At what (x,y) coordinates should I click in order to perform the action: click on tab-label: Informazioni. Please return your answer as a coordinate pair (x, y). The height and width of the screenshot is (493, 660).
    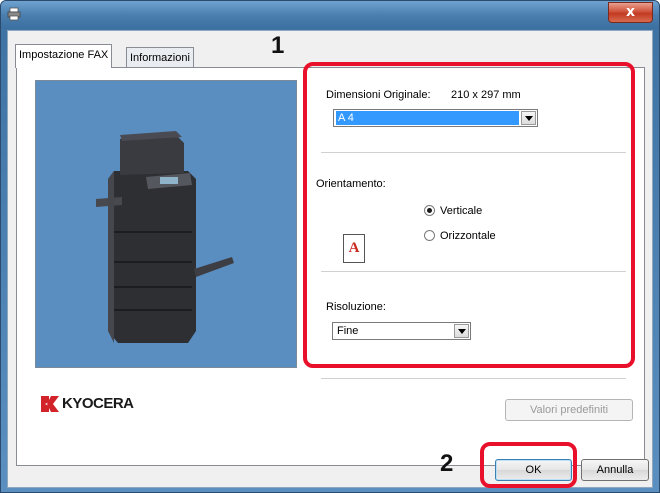
    Looking at the image, I should click on (160, 58).